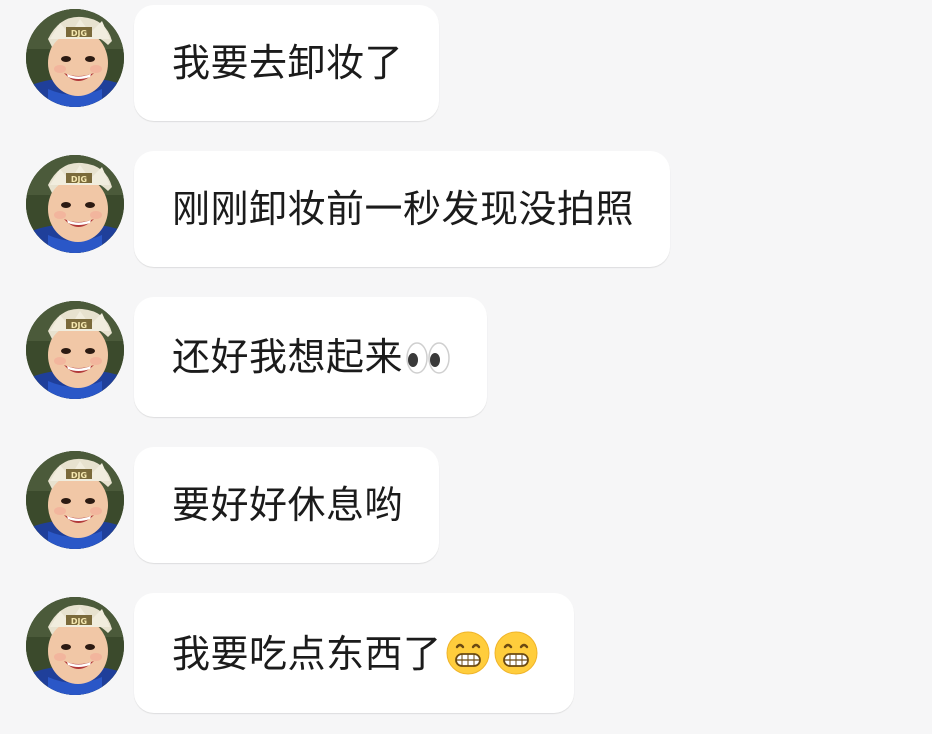  I want to click on message-bubble: 要好好休息哟, so click(287, 505).